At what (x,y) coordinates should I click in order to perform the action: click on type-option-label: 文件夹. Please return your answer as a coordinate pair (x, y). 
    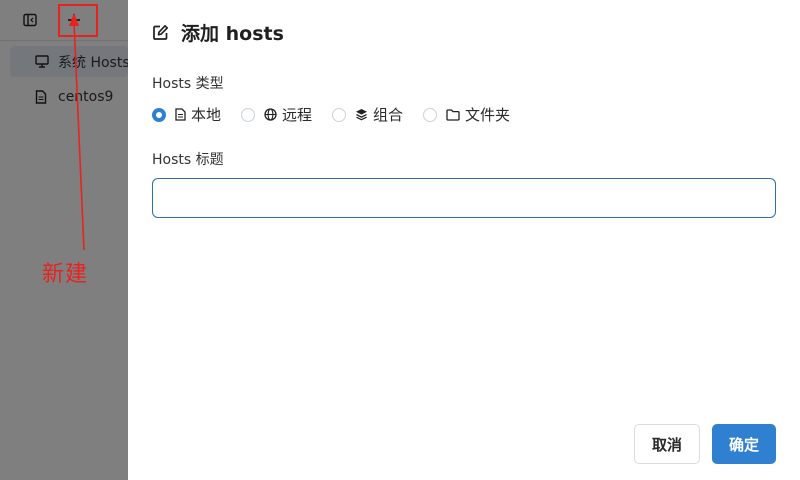
    Looking at the image, I should click on (488, 115).